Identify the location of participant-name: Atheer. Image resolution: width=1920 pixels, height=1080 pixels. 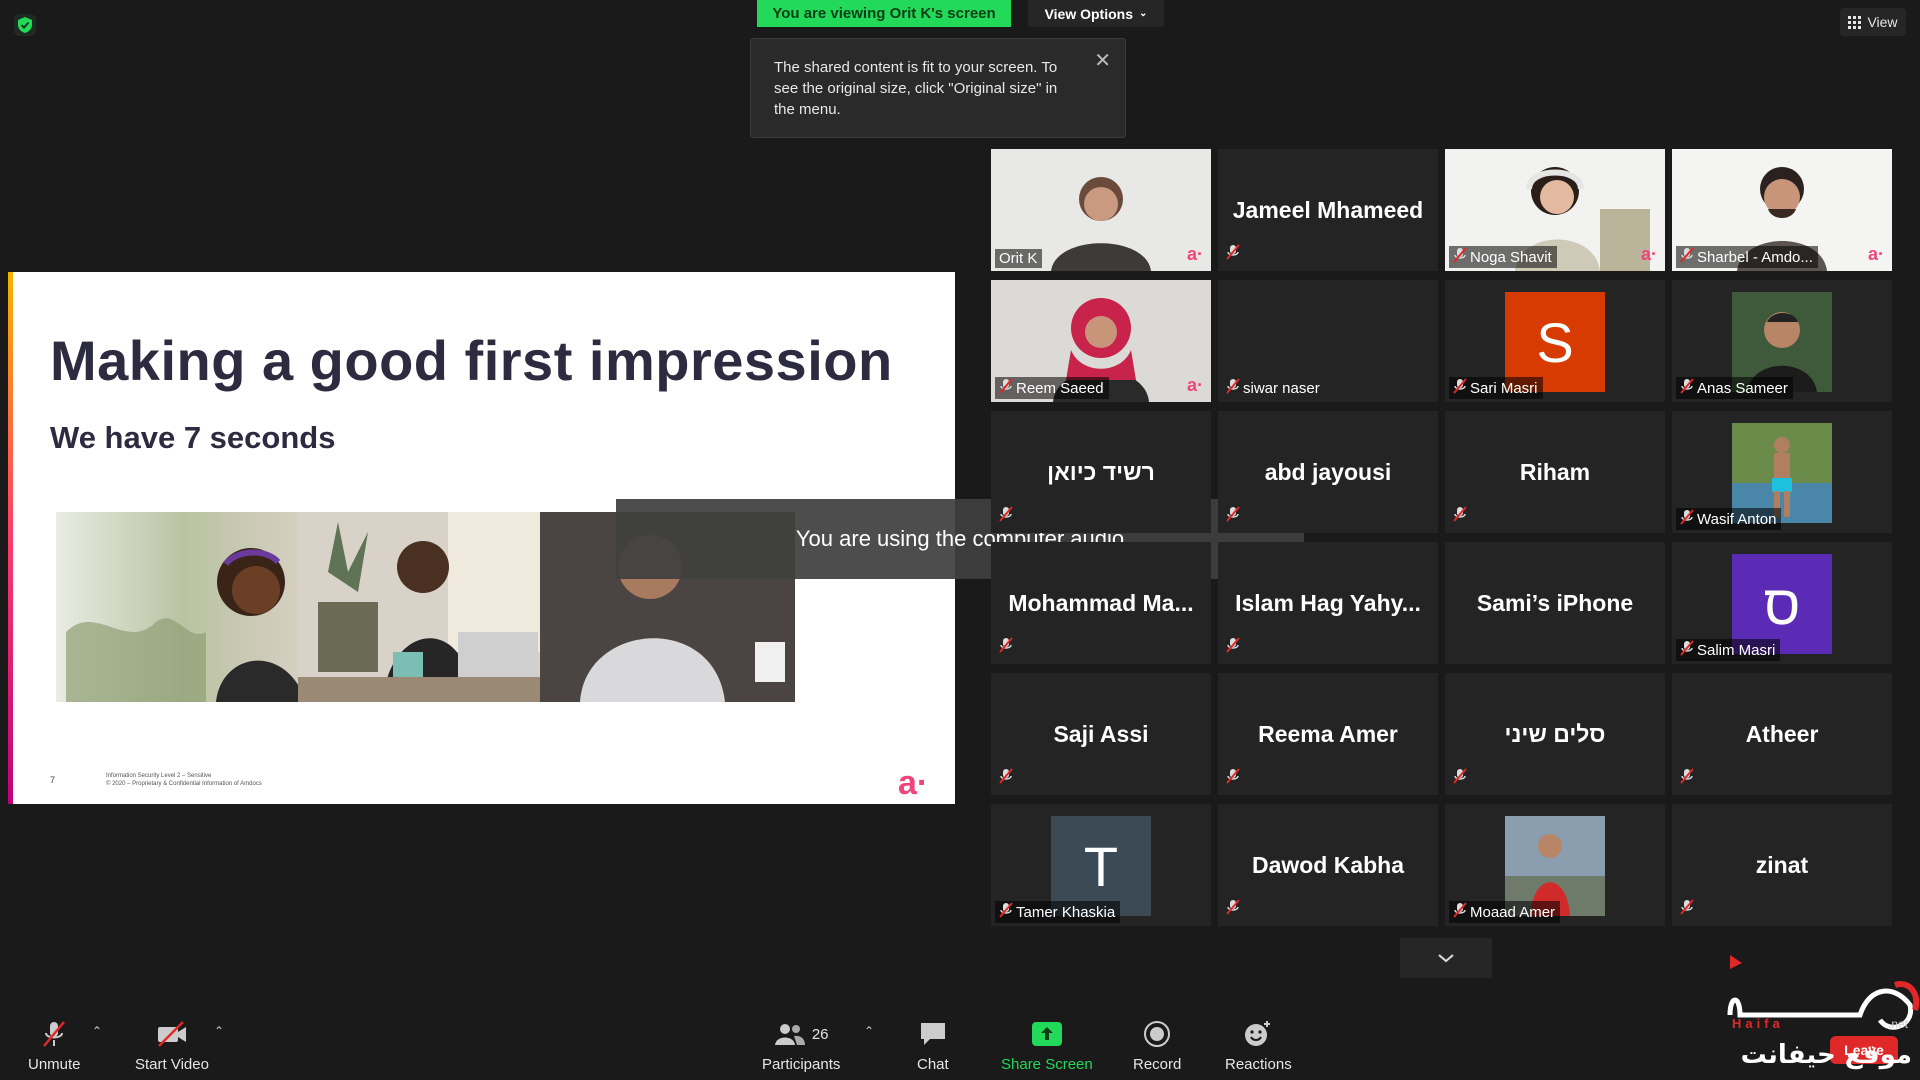
(1782, 733).